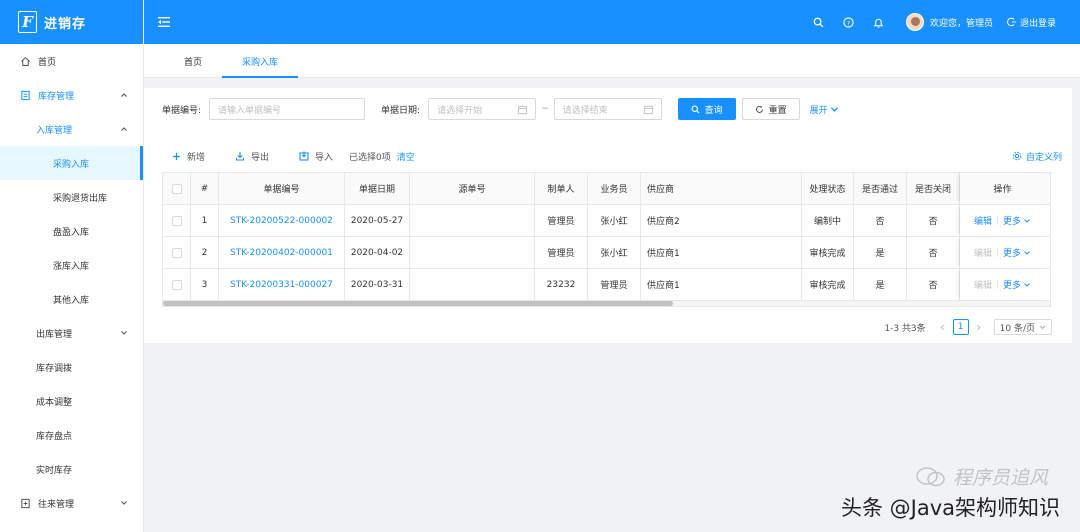  What do you see at coordinates (561, 220) in the screenshot?
I see `creator-cell: 管理员` at bounding box center [561, 220].